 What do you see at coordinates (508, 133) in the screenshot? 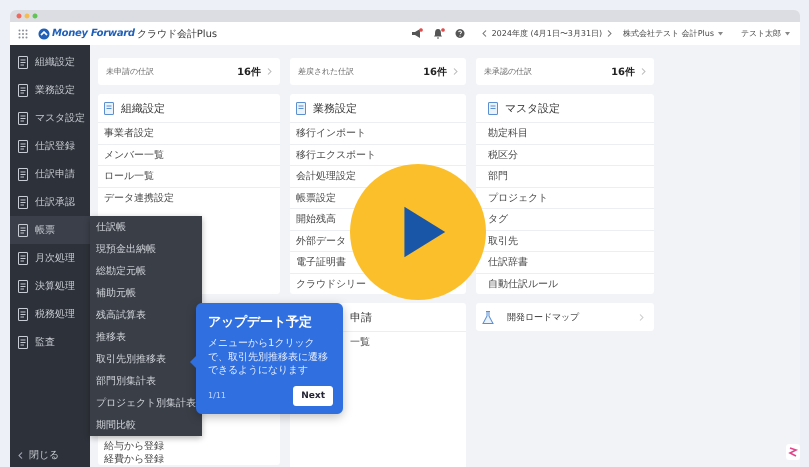
I see `settings-link: 勘定科目` at bounding box center [508, 133].